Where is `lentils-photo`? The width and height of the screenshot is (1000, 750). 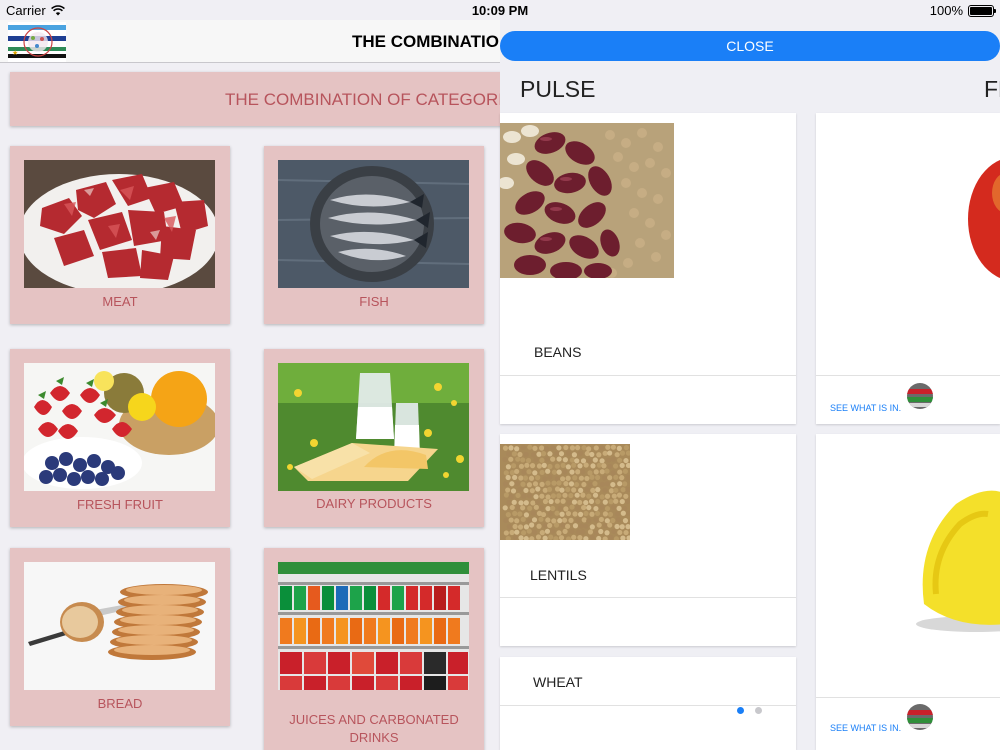 lentils-photo is located at coordinates (565, 492).